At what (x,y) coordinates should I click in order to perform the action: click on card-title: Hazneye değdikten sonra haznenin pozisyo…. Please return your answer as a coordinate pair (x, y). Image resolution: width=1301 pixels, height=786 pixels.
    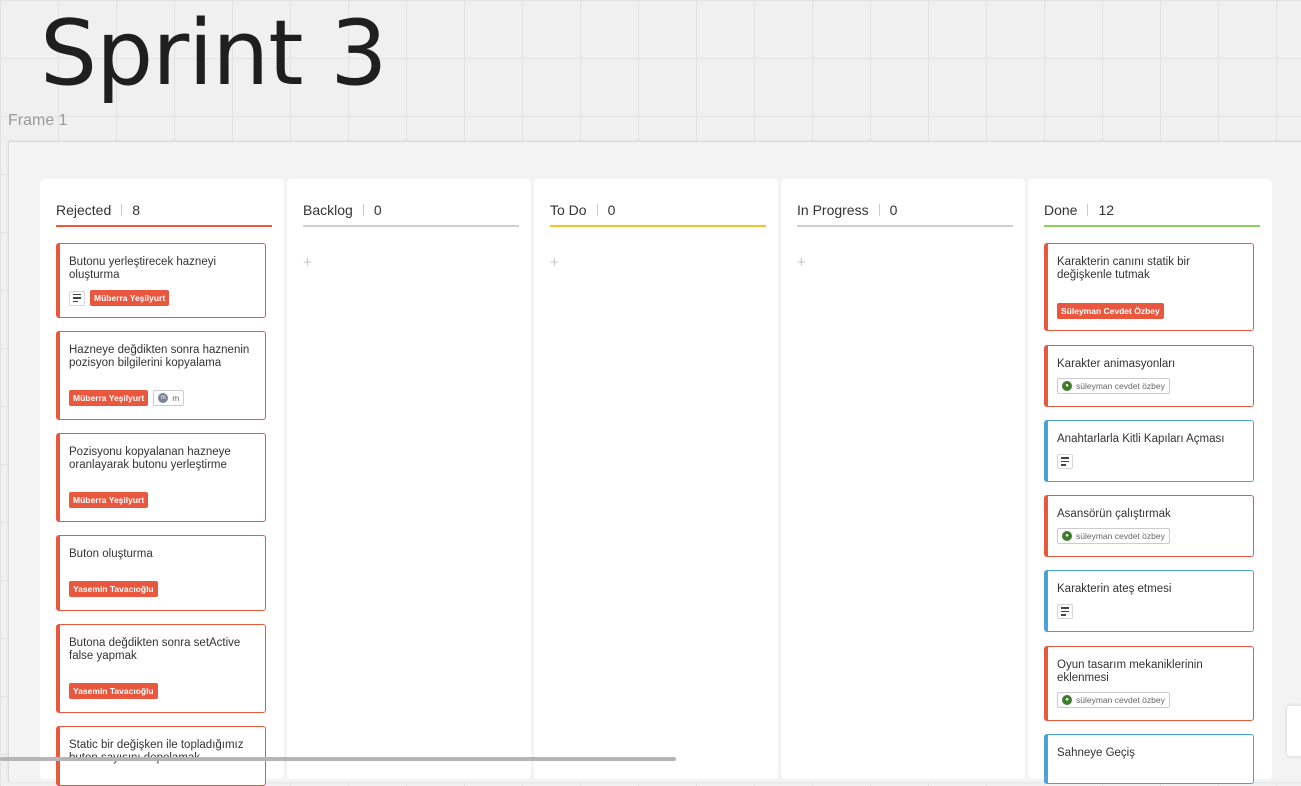
    Looking at the image, I should click on (159, 356).